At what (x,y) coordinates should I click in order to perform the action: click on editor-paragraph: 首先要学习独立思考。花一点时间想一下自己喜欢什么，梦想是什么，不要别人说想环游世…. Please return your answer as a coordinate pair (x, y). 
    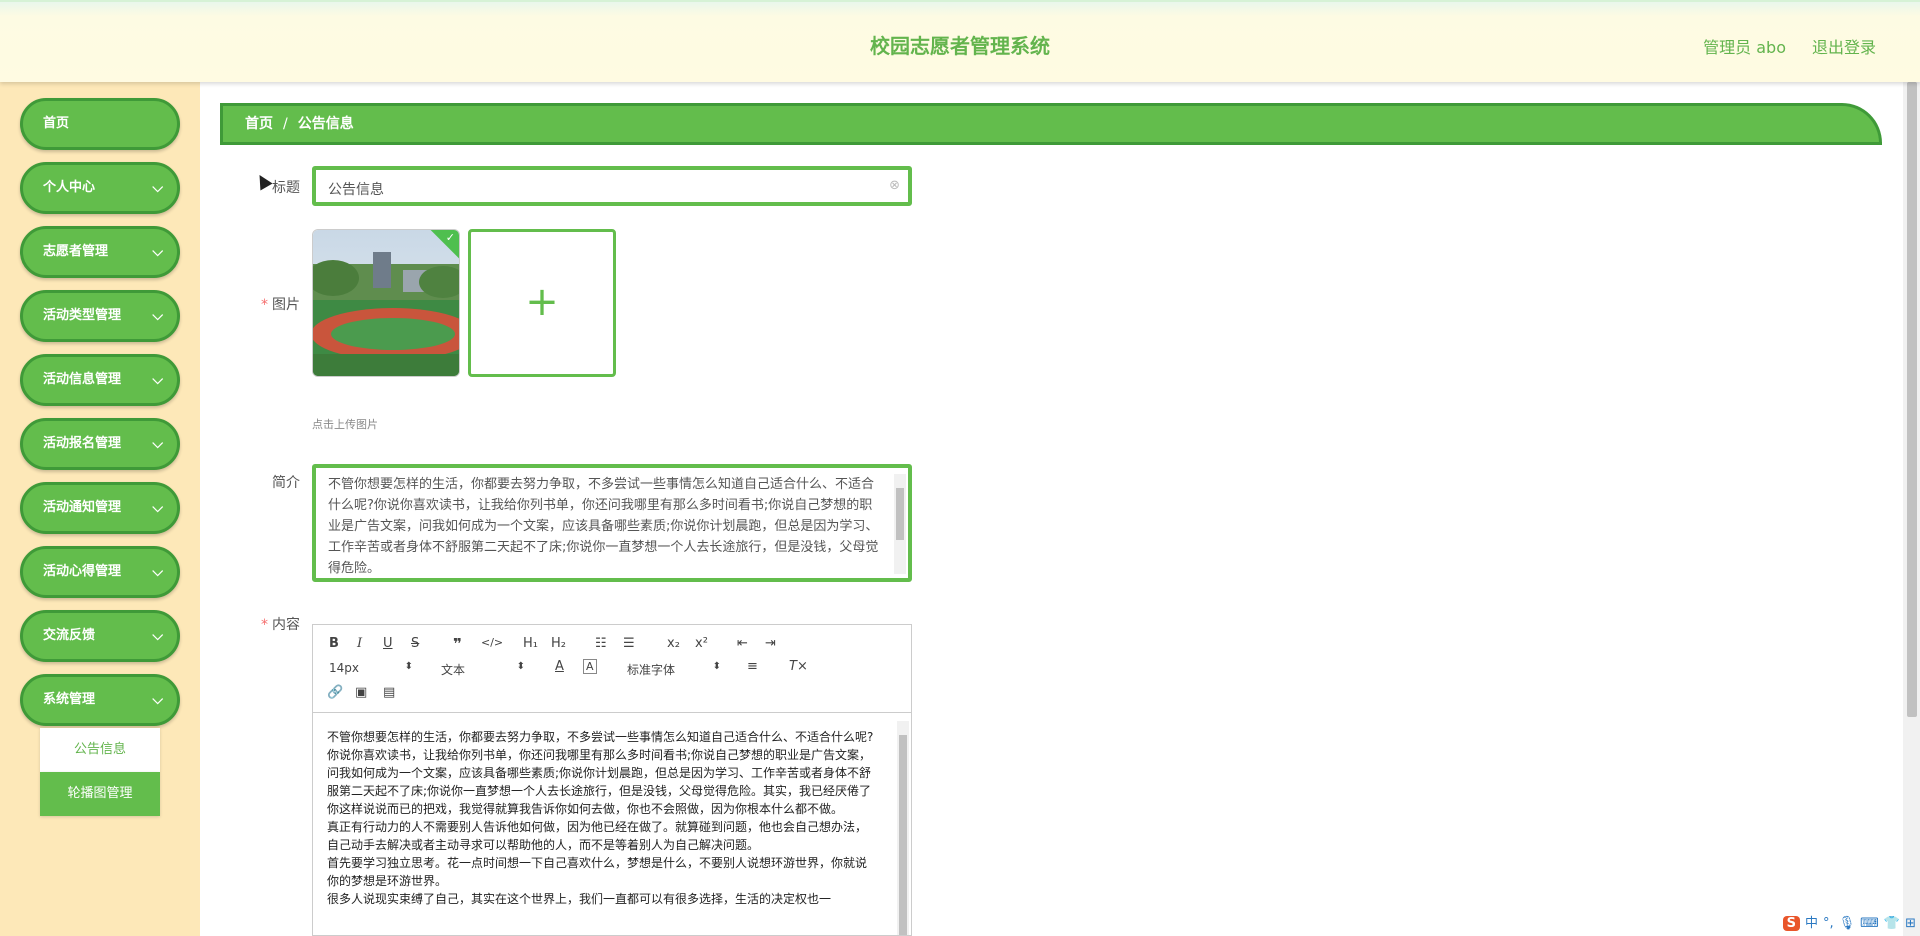
    Looking at the image, I should click on (597, 872).